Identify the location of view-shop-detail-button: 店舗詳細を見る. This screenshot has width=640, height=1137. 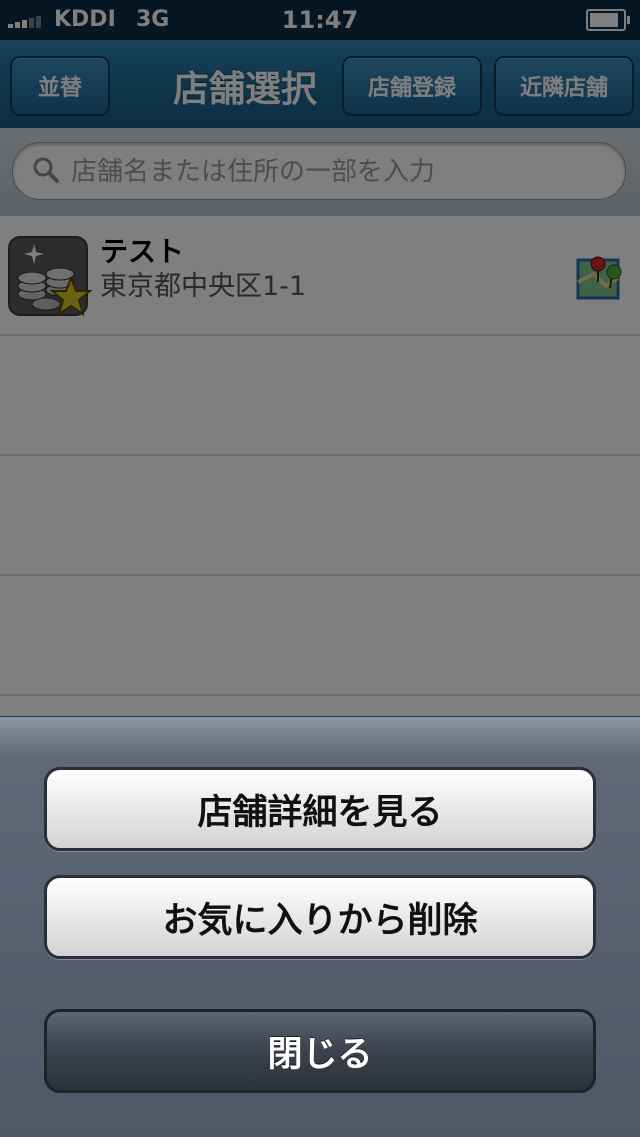
(320, 809).